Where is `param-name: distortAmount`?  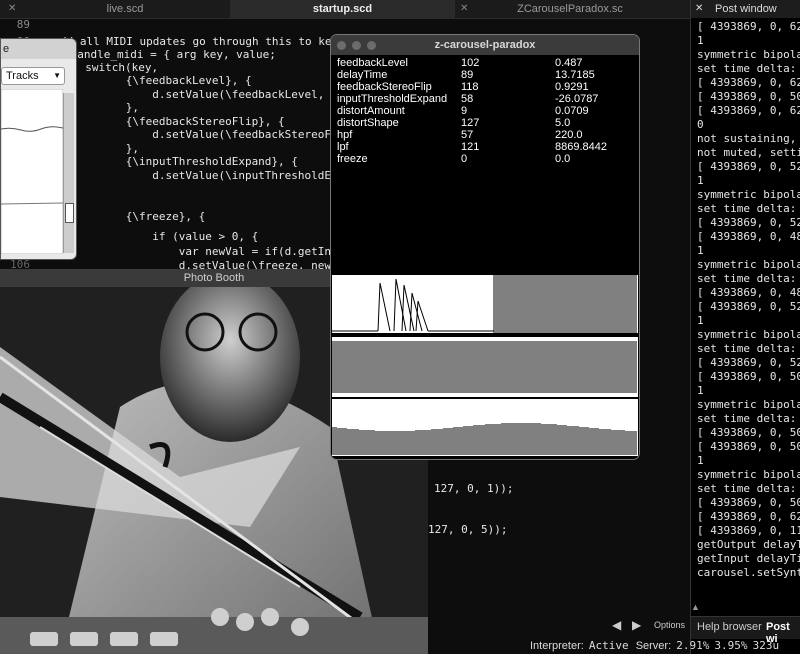
param-name: distortAmount is located at coordinates (371, 111).